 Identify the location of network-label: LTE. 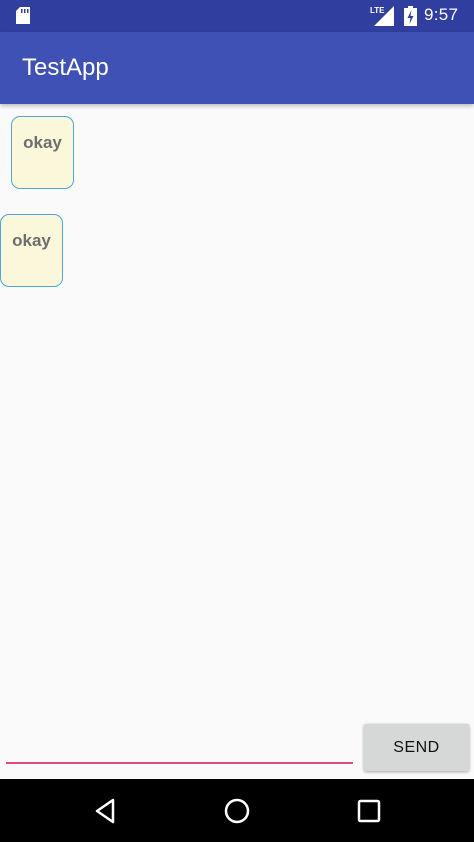
(377, 10).